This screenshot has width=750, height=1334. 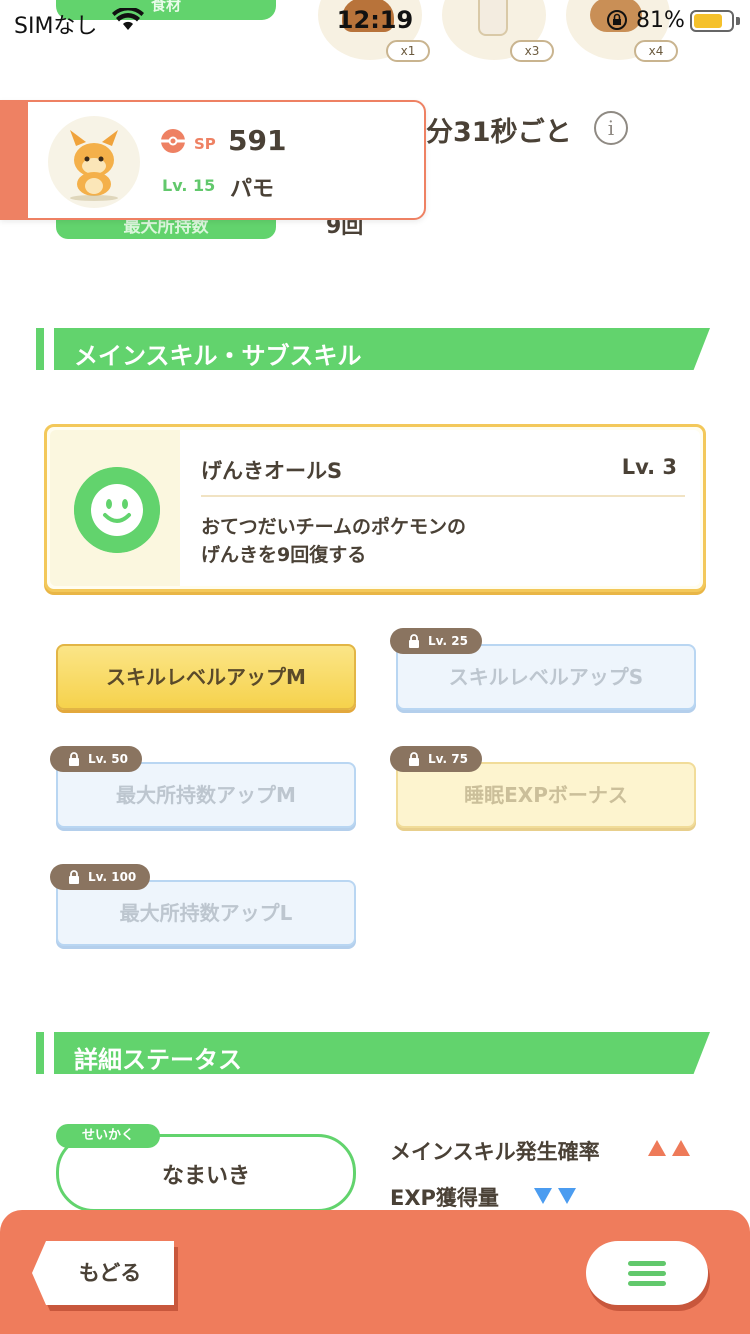 What do you see at coordinates (110, 1273) in the screenshot?
I see `back-button-label: もどる` at bounding box center [110, 1273].